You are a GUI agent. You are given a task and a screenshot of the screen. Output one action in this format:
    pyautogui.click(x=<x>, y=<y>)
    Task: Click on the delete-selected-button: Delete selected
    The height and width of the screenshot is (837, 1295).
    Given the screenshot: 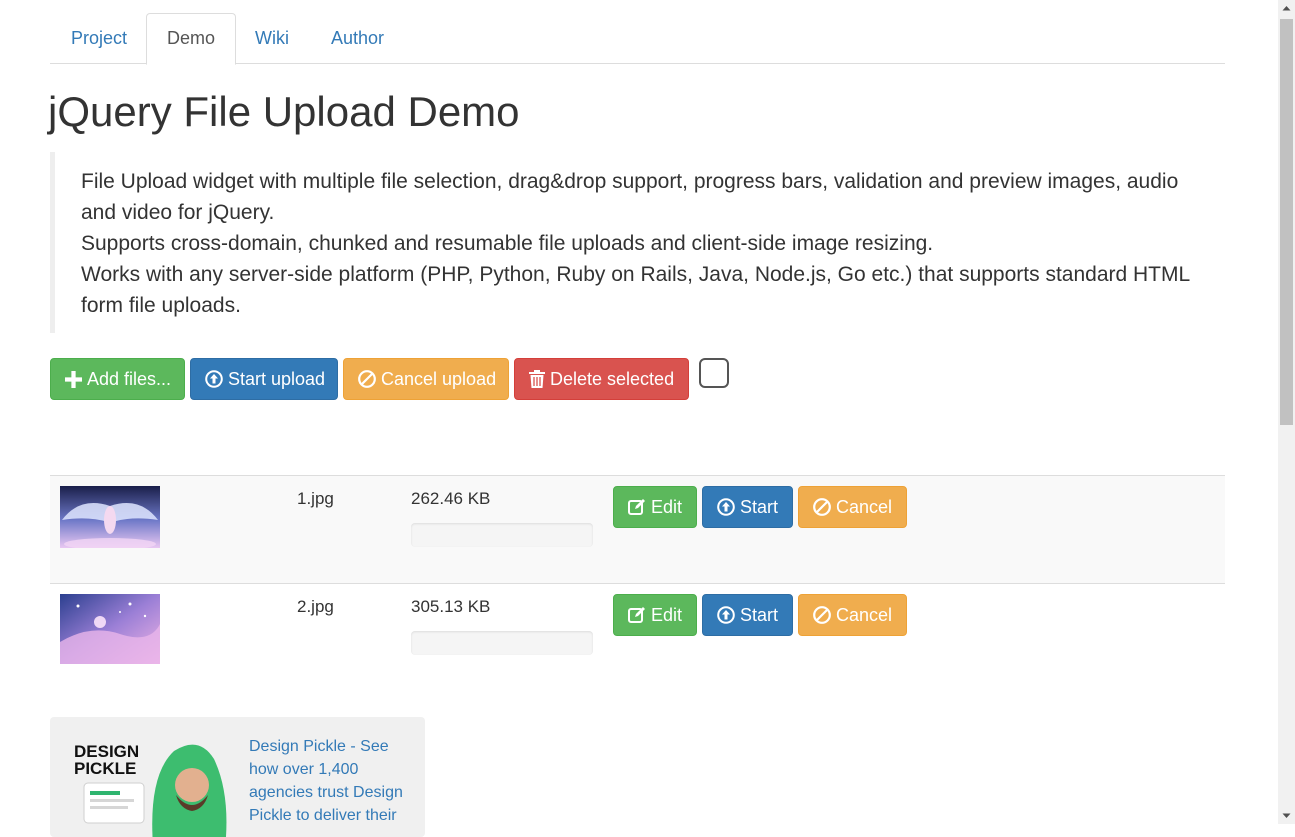 What is the action you would take?
    pyautogui.click(x=601, y=379)
    